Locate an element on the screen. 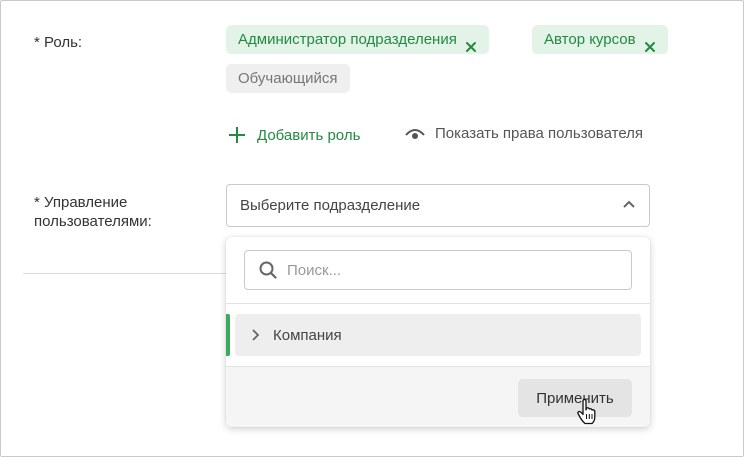 This screenshot has height=457, width=744. department-select: Выберите подразделение is located at coordinates (438, 205).